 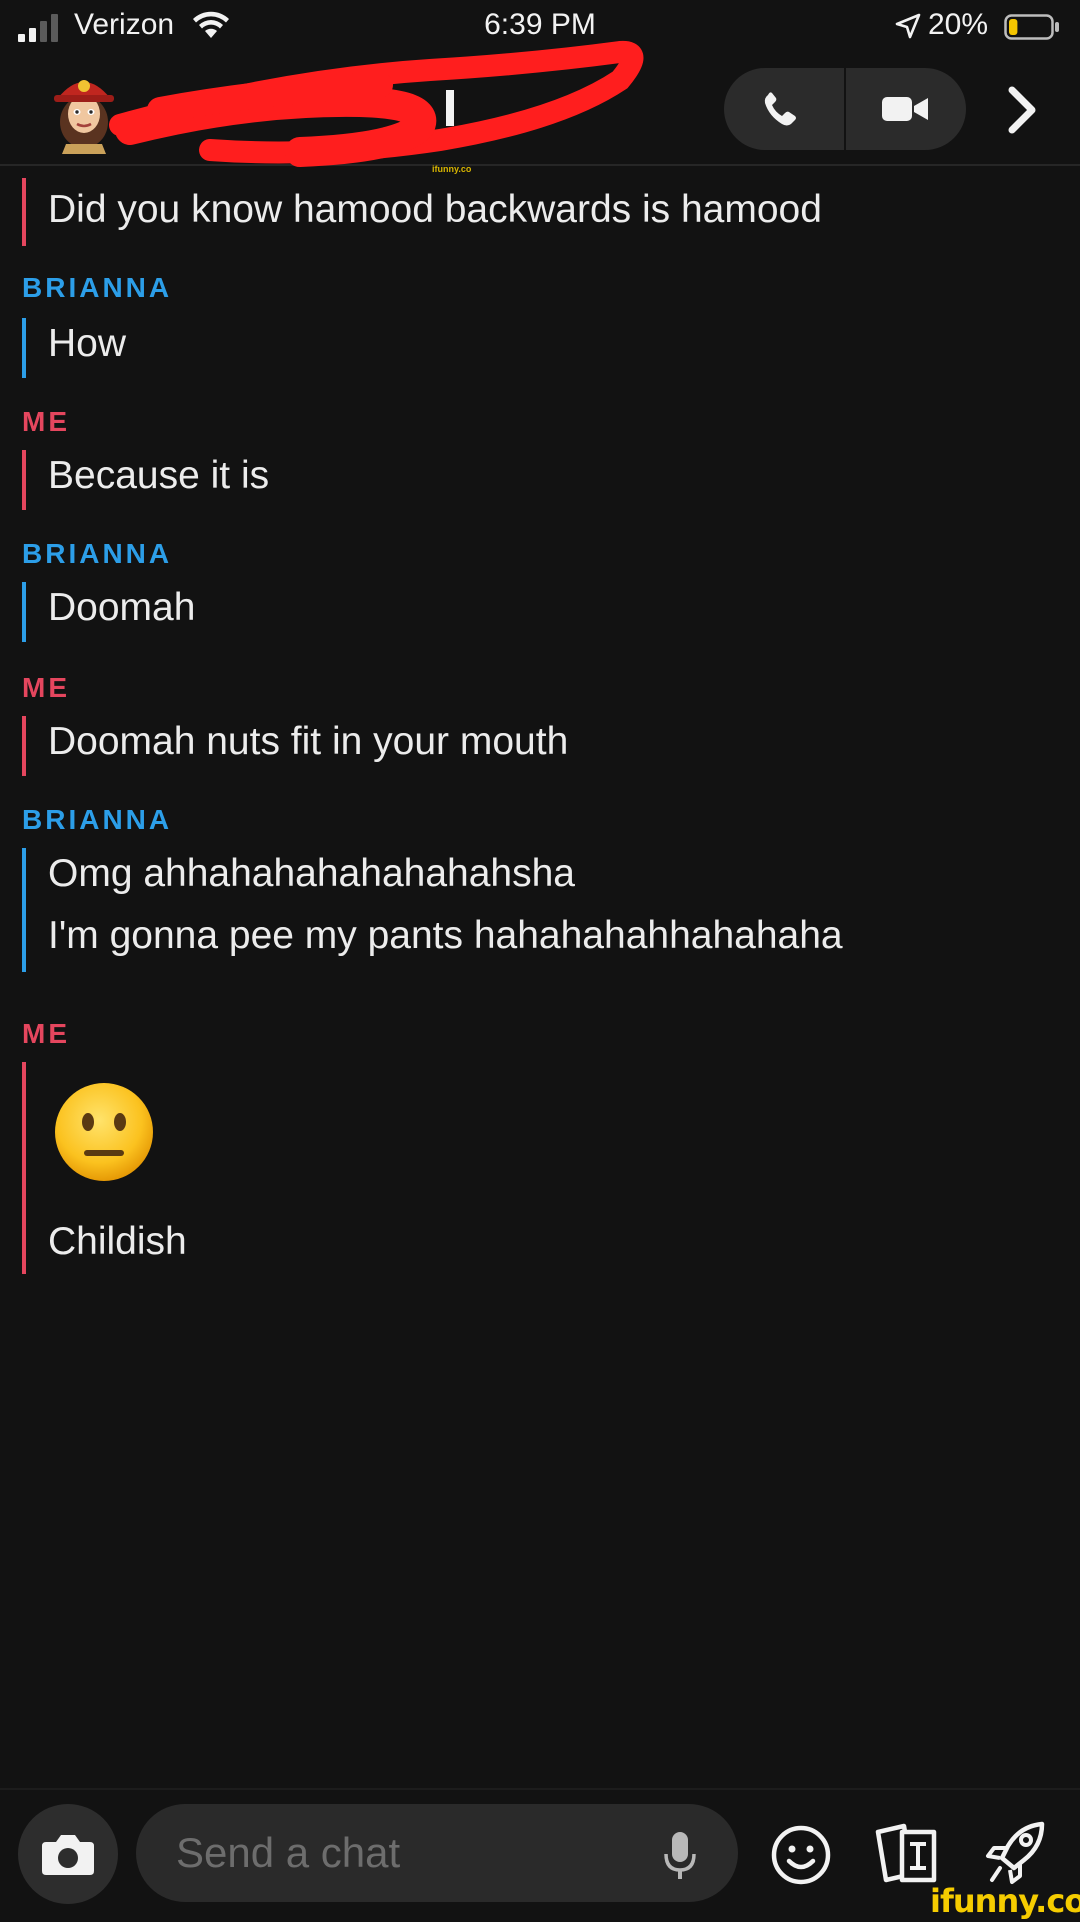 I want to click on chat-header, so click(x=540, y=103).